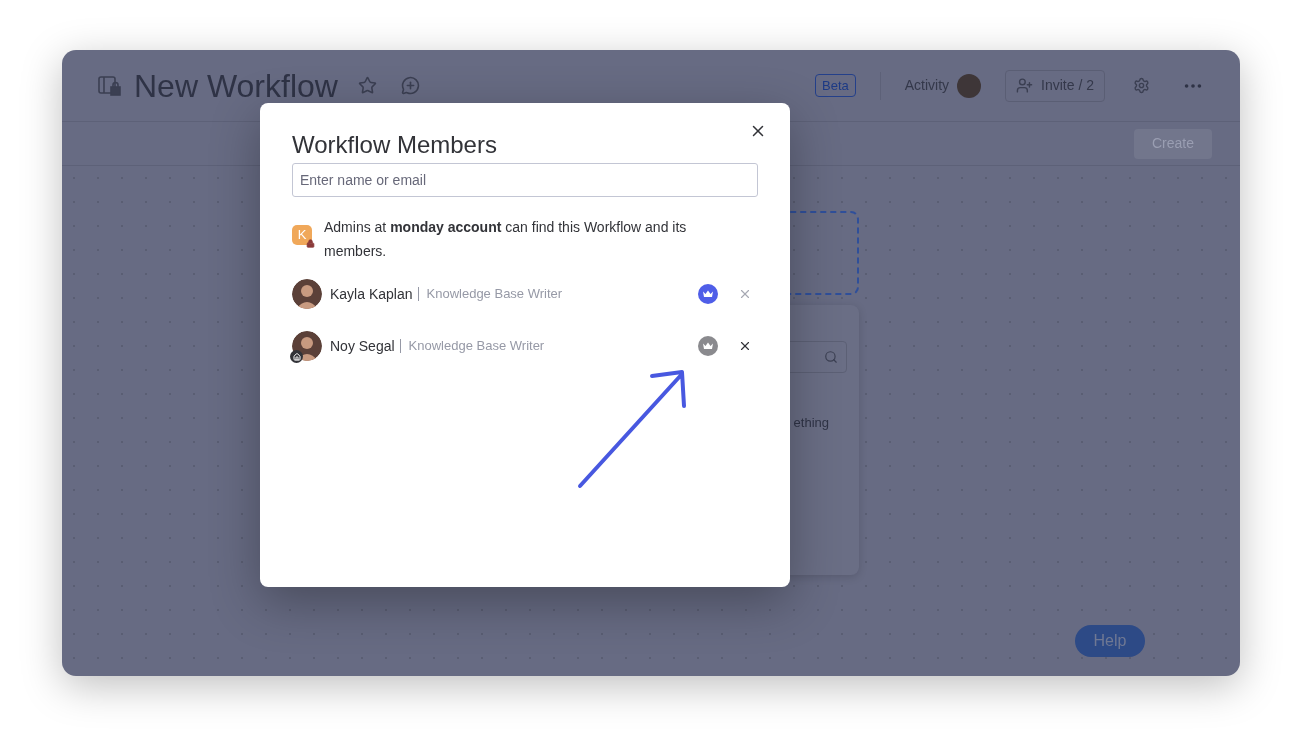 This screenshot has width=1298, height=746. What do you see at coordinates (236, 85) in the screenshot?
I see `workflow-title: New Workflow` at bounding box center [236, 85].